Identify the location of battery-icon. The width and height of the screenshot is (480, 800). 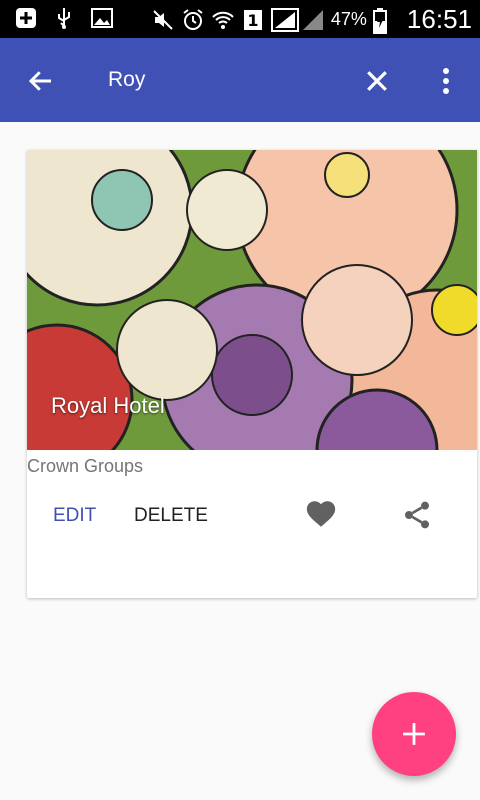
(384, 20).